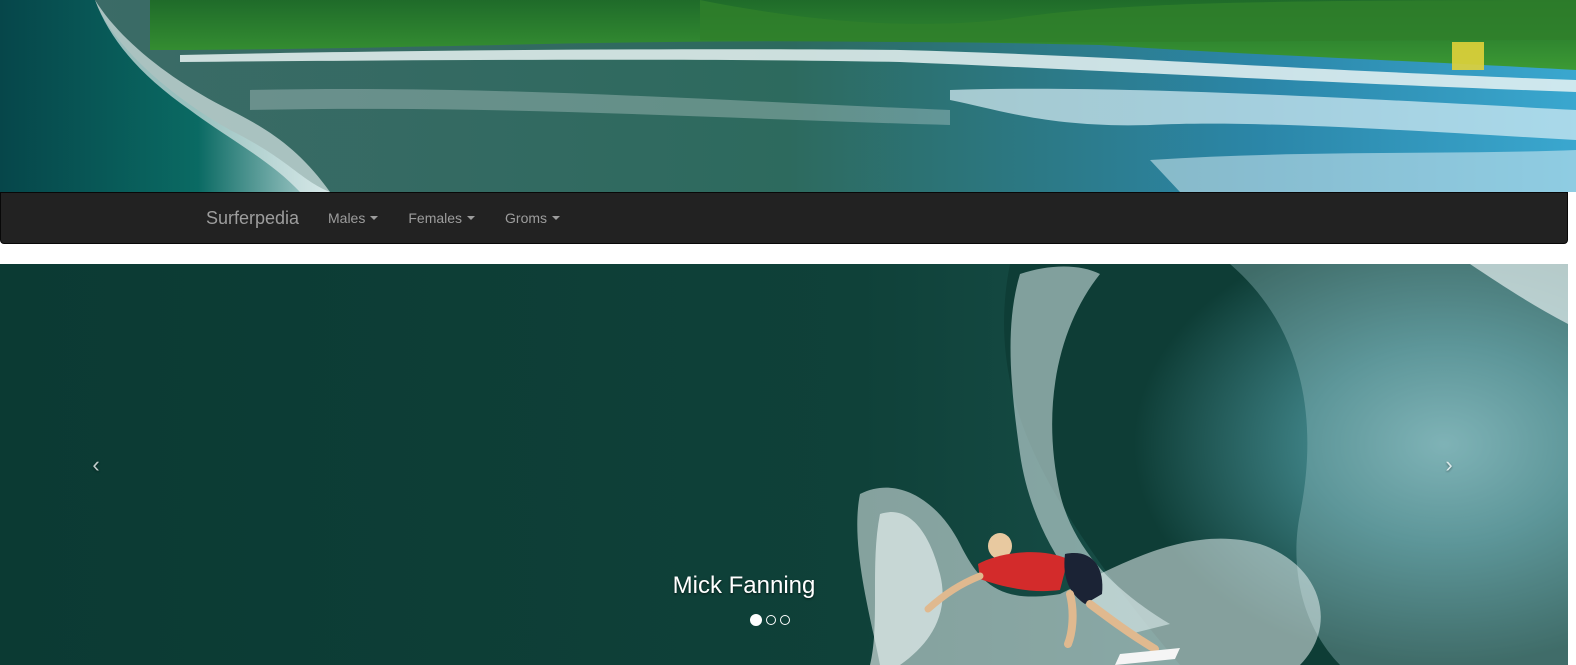 The image size is (1576, 665). Describe the element at coordinates (347, 218) in the screenshot. I see `nav-item-label: Males` at that location.